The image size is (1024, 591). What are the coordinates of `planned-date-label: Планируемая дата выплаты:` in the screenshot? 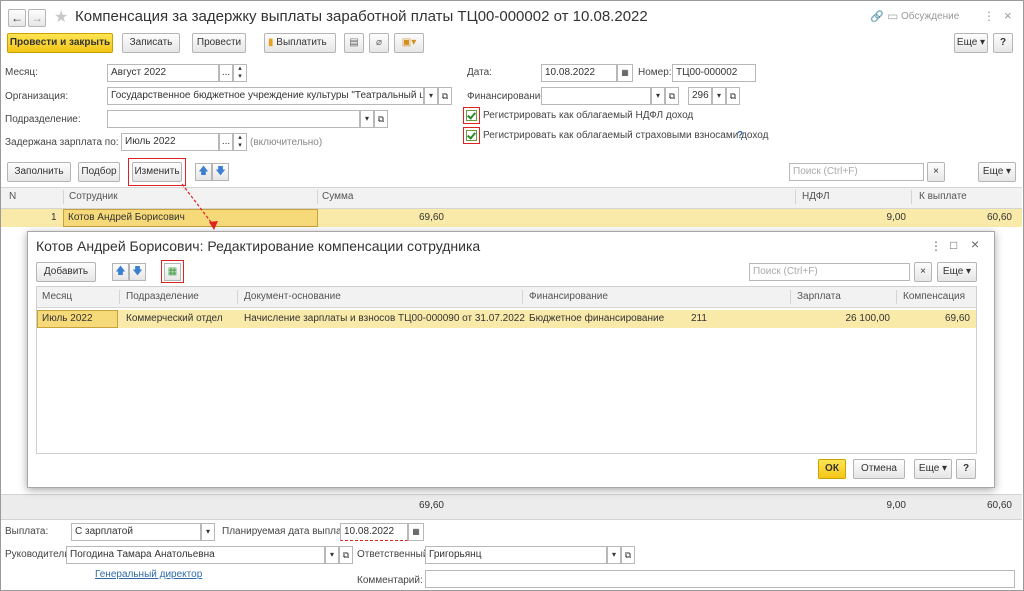 It's located at (289, 531).